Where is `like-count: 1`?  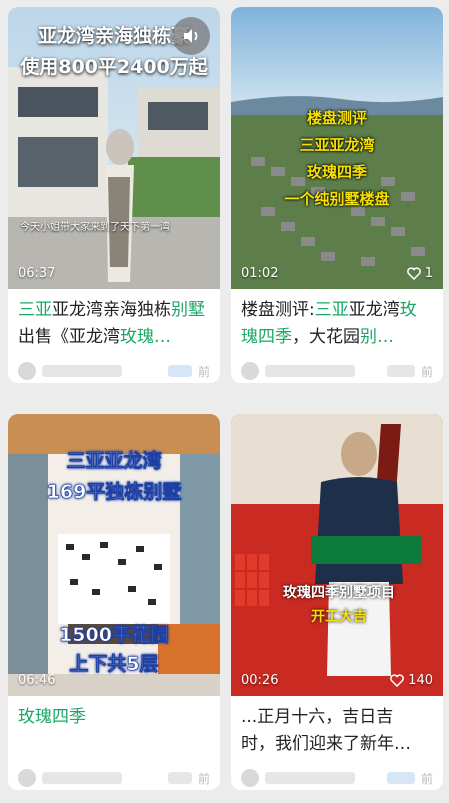 like-count: 1 is located at coordinates (419, 273).